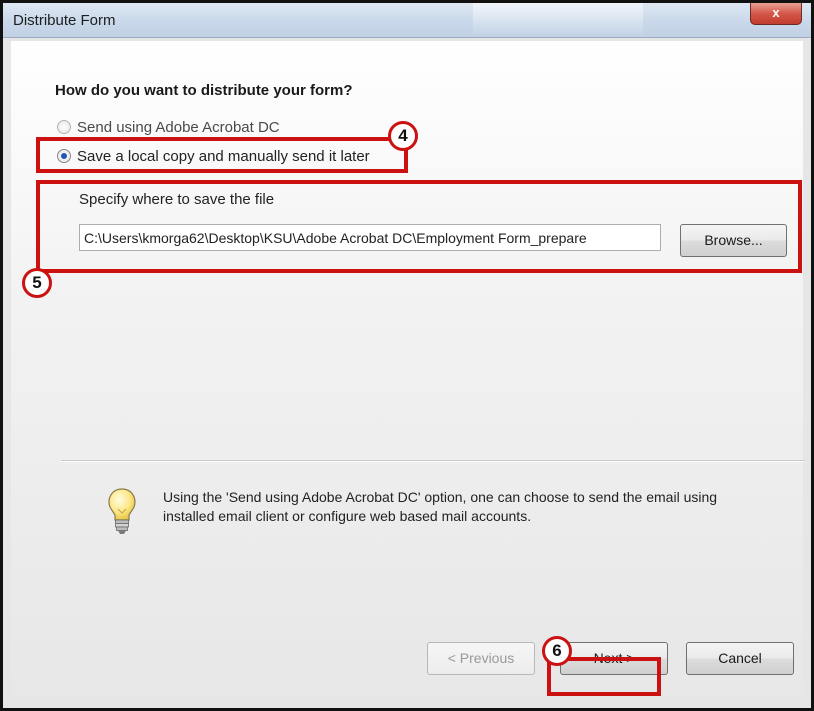 This screenshot has height=711, width=814. I want to click on option-send-acrobat: Send using Adobe Acrobat DC, so click(168, 128).